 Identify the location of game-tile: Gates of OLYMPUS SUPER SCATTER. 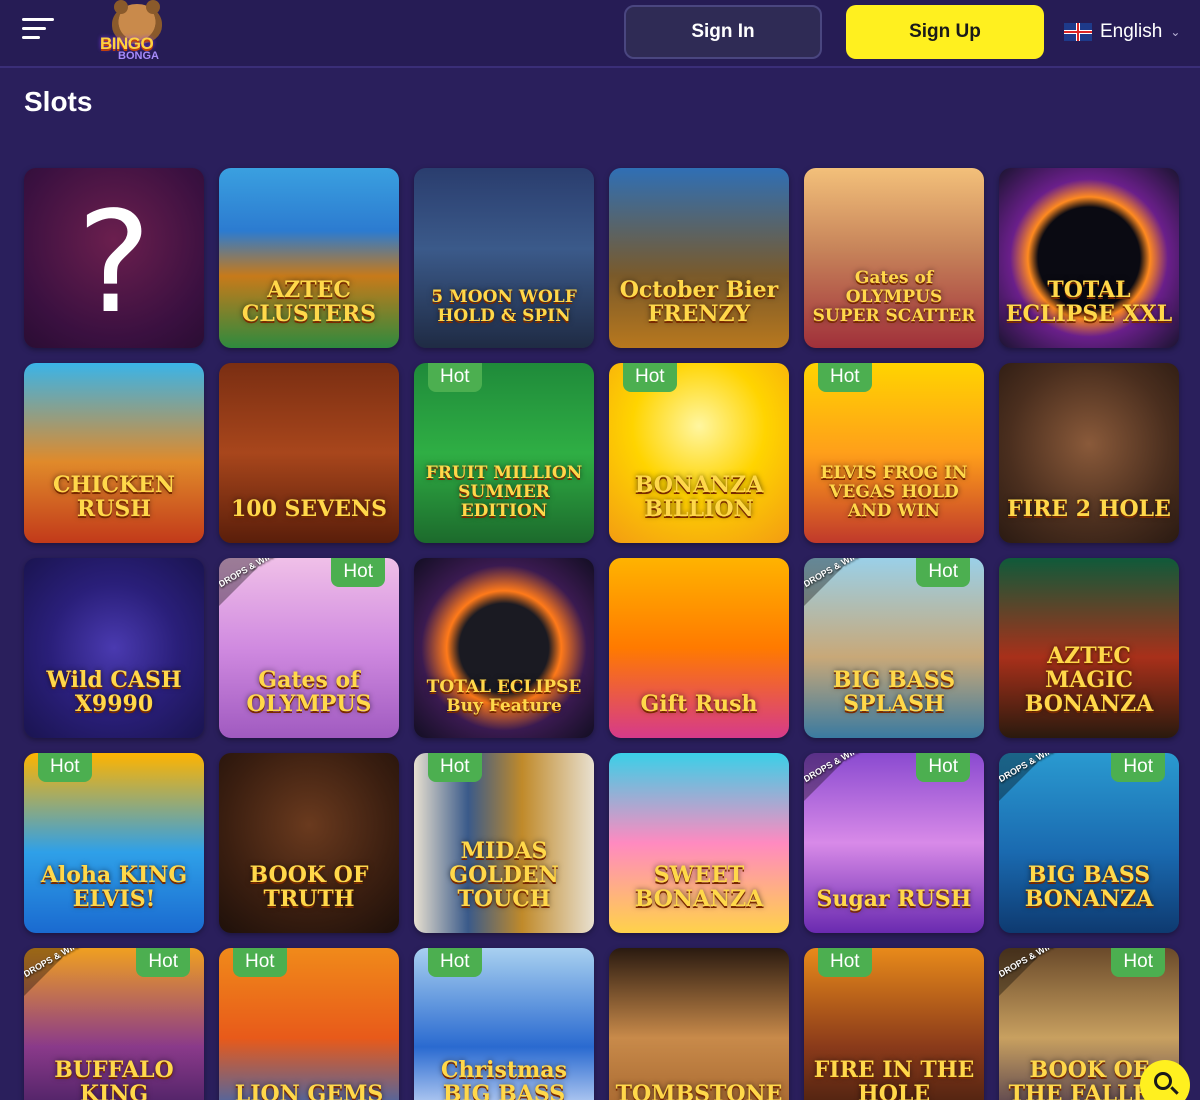
(894, 258).